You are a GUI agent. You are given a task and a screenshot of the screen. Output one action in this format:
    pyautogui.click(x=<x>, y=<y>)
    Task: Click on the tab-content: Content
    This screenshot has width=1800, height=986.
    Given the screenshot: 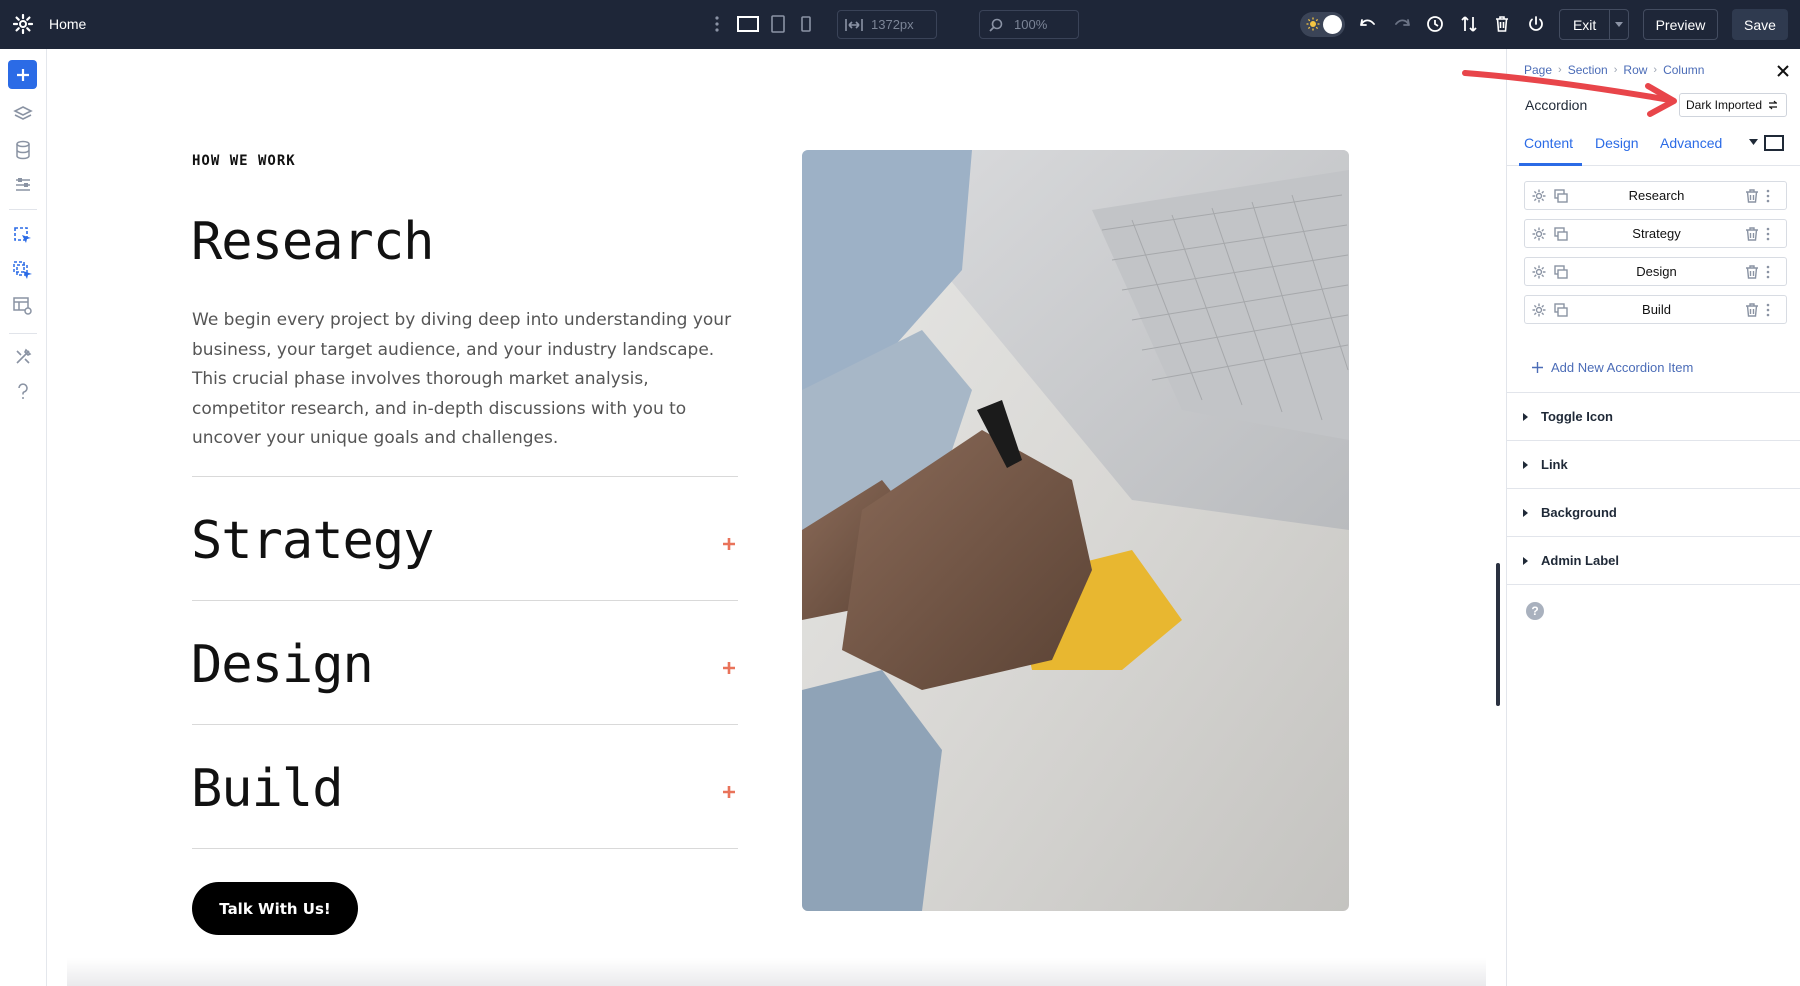 What is the action you would take?
    pyautogui.click(x=1548, y=143)
    